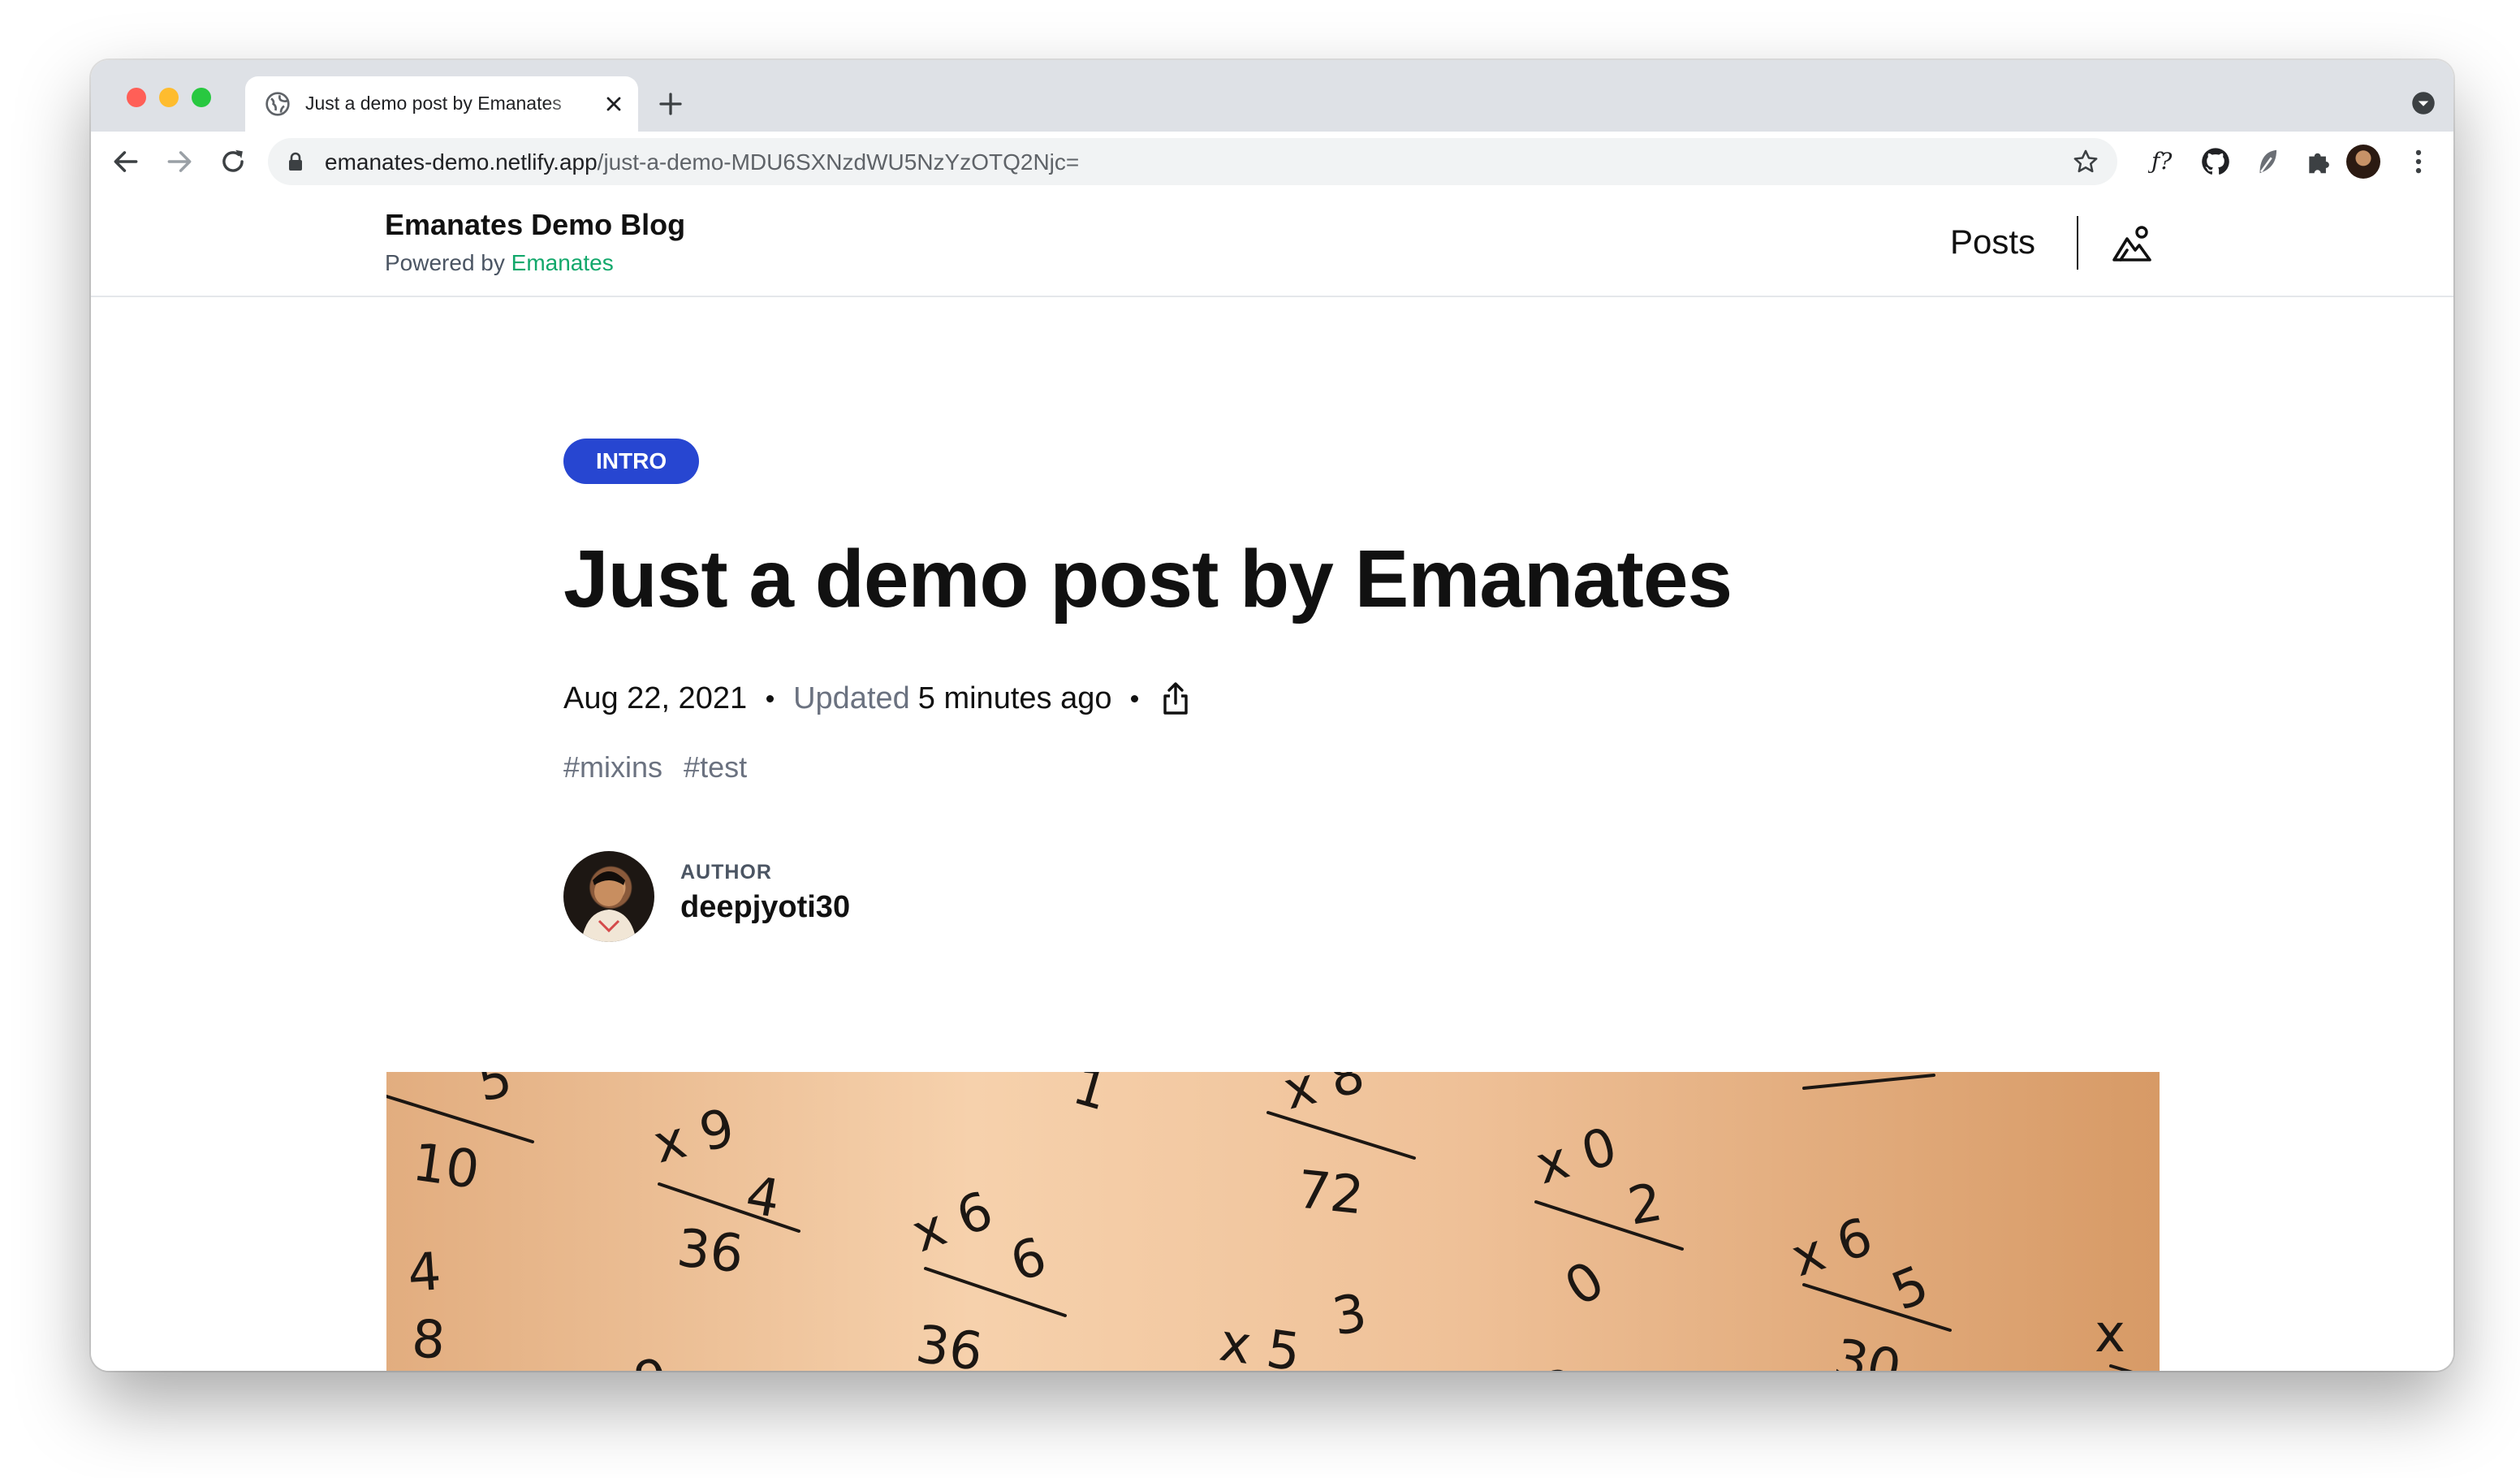 This screenshot has height=1478, width=2520. I want to click on back-arrow-icon, so click(125, 161).